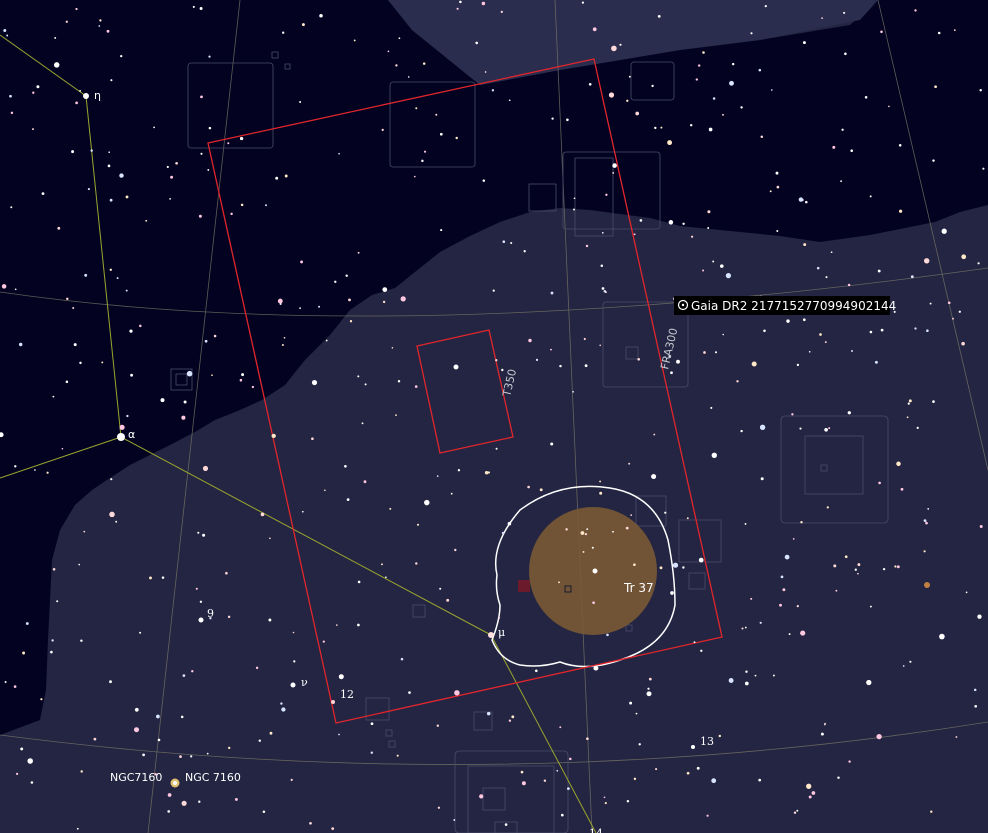 Image resolution: width=988 pixels, height=833 pixels. What do you see at coordinates (121, 437) in the screenshot?
I see `star-alpha` at bounding box center [121, 437].